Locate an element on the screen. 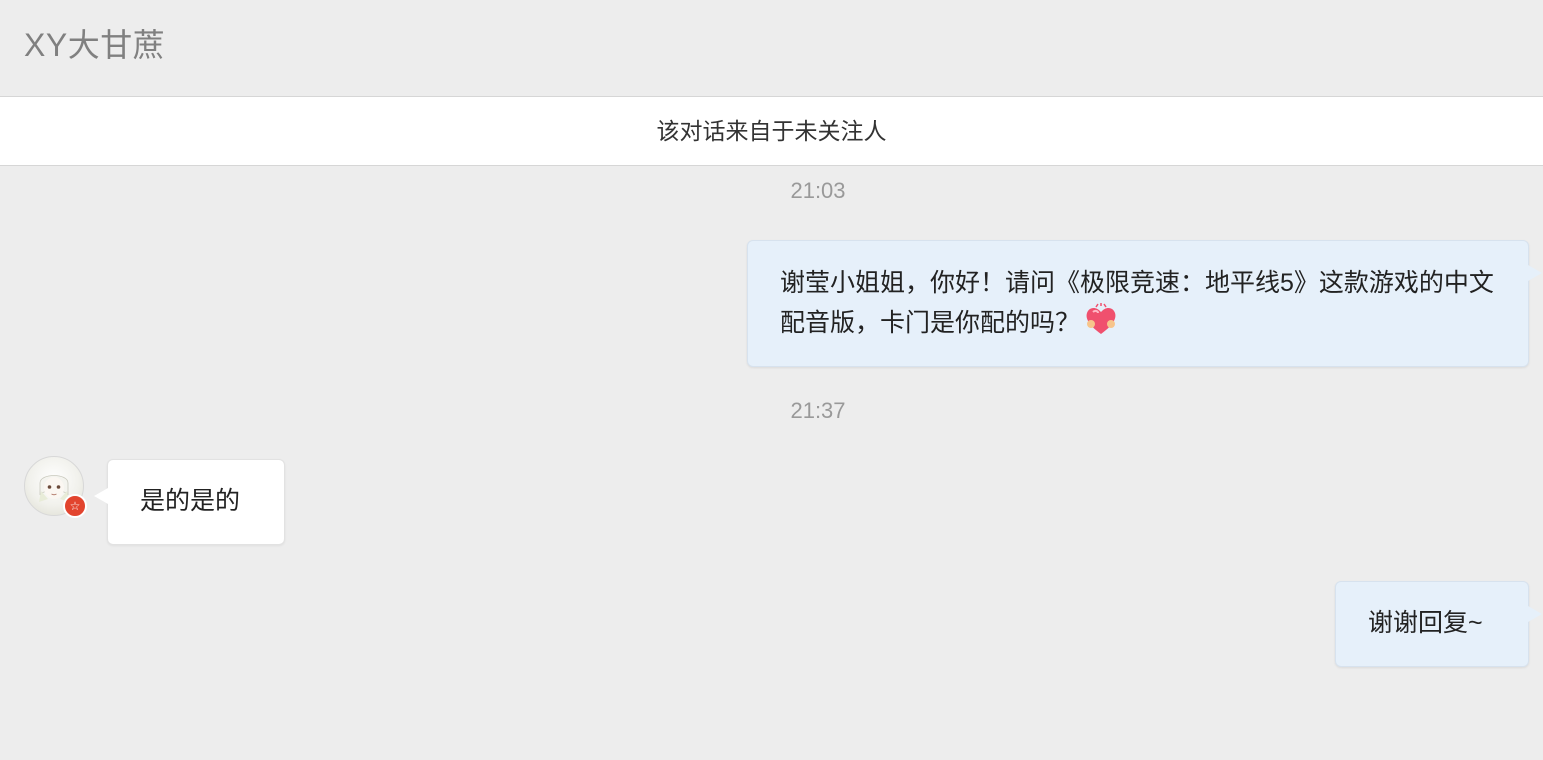 This screenshot has width=1543, height=760. avatar: ☆ is located at coordinates (55, 487).